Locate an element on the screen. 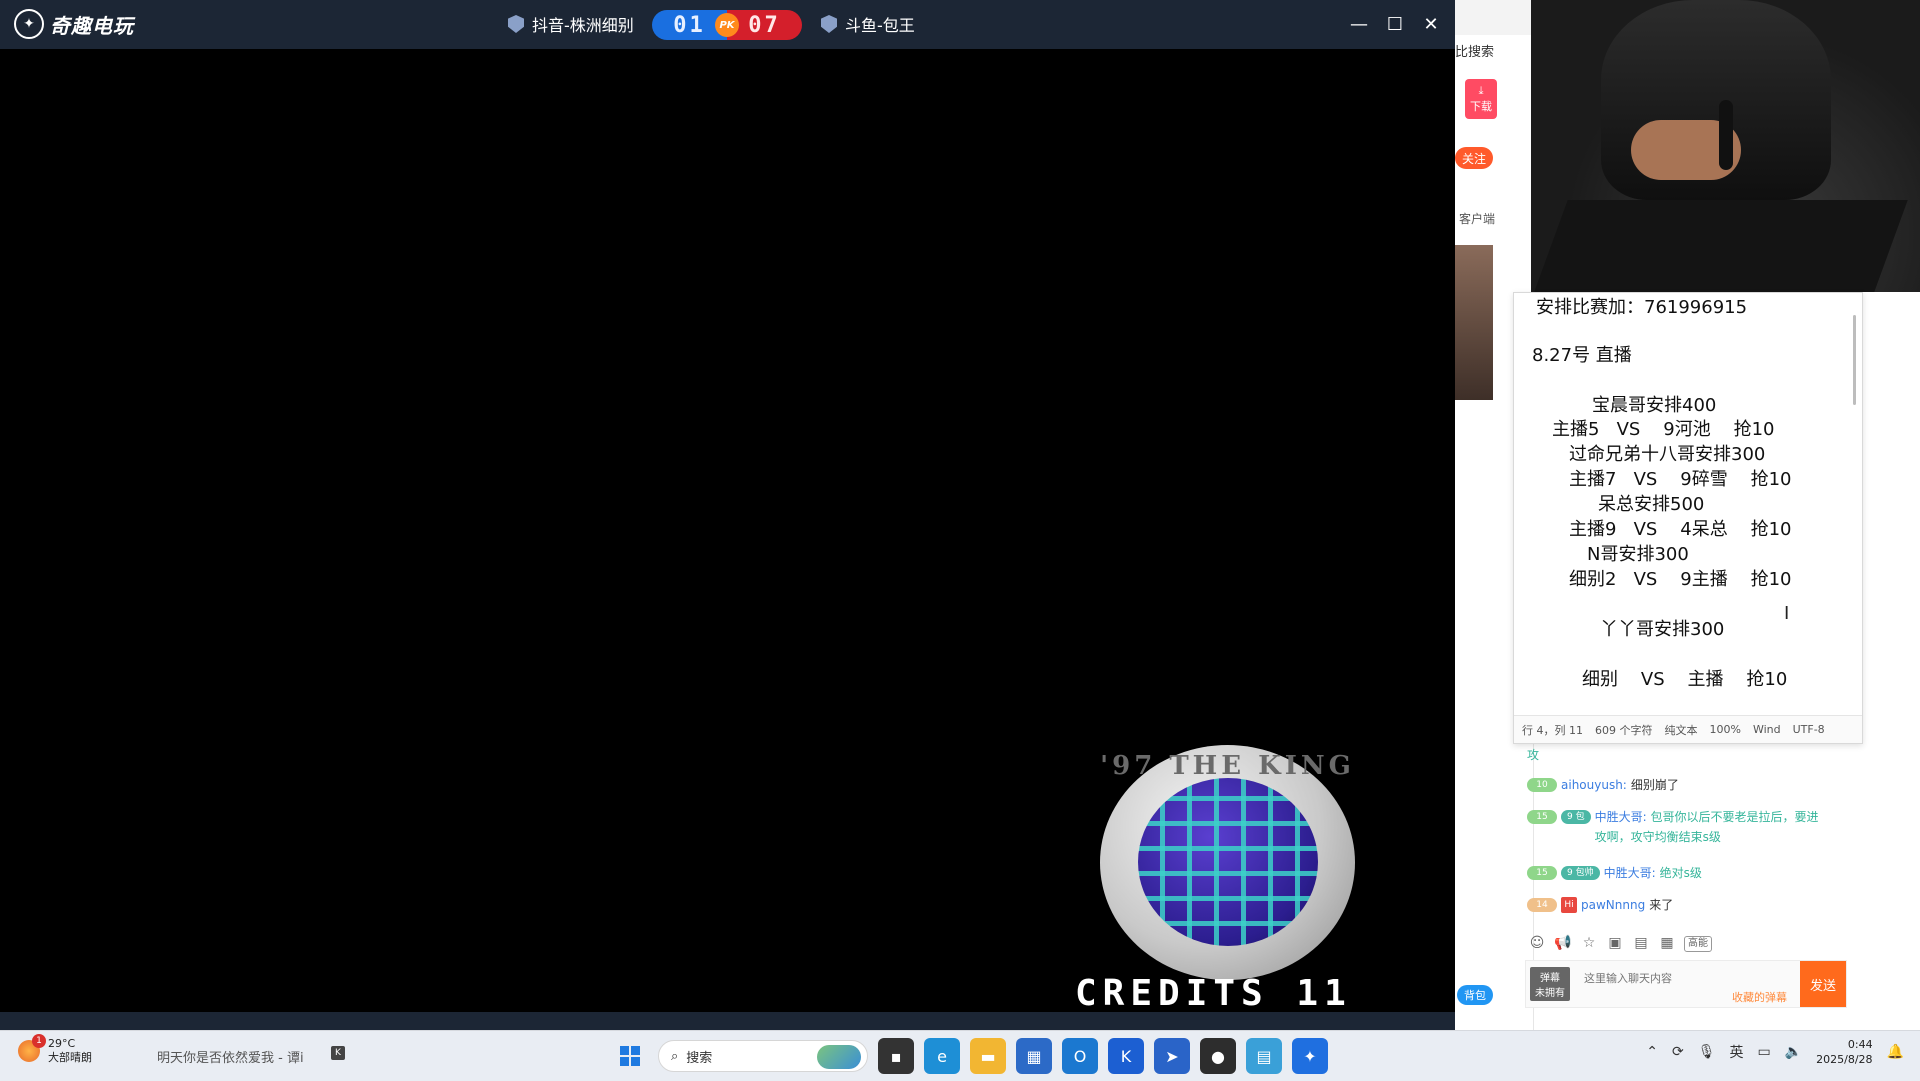  download-label: 下载 is located at coordinates (1481, 106).